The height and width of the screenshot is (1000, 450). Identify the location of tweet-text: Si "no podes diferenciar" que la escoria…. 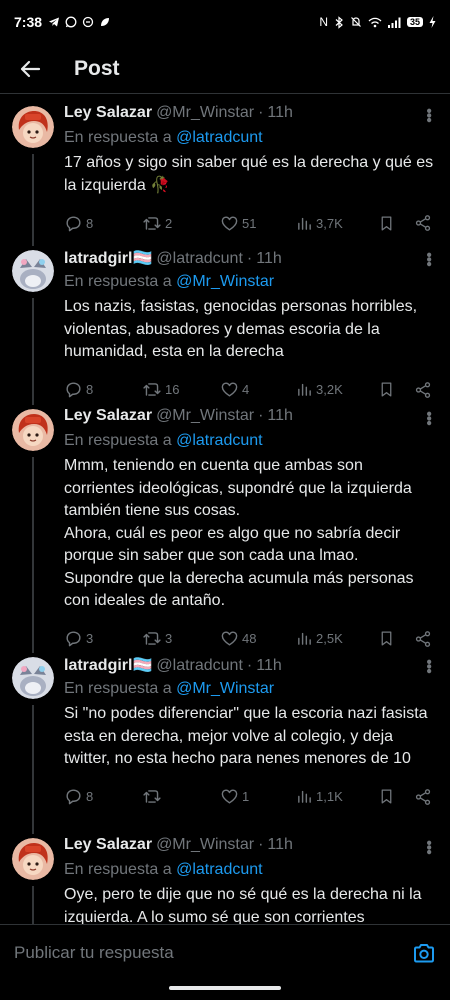
(246, 736).